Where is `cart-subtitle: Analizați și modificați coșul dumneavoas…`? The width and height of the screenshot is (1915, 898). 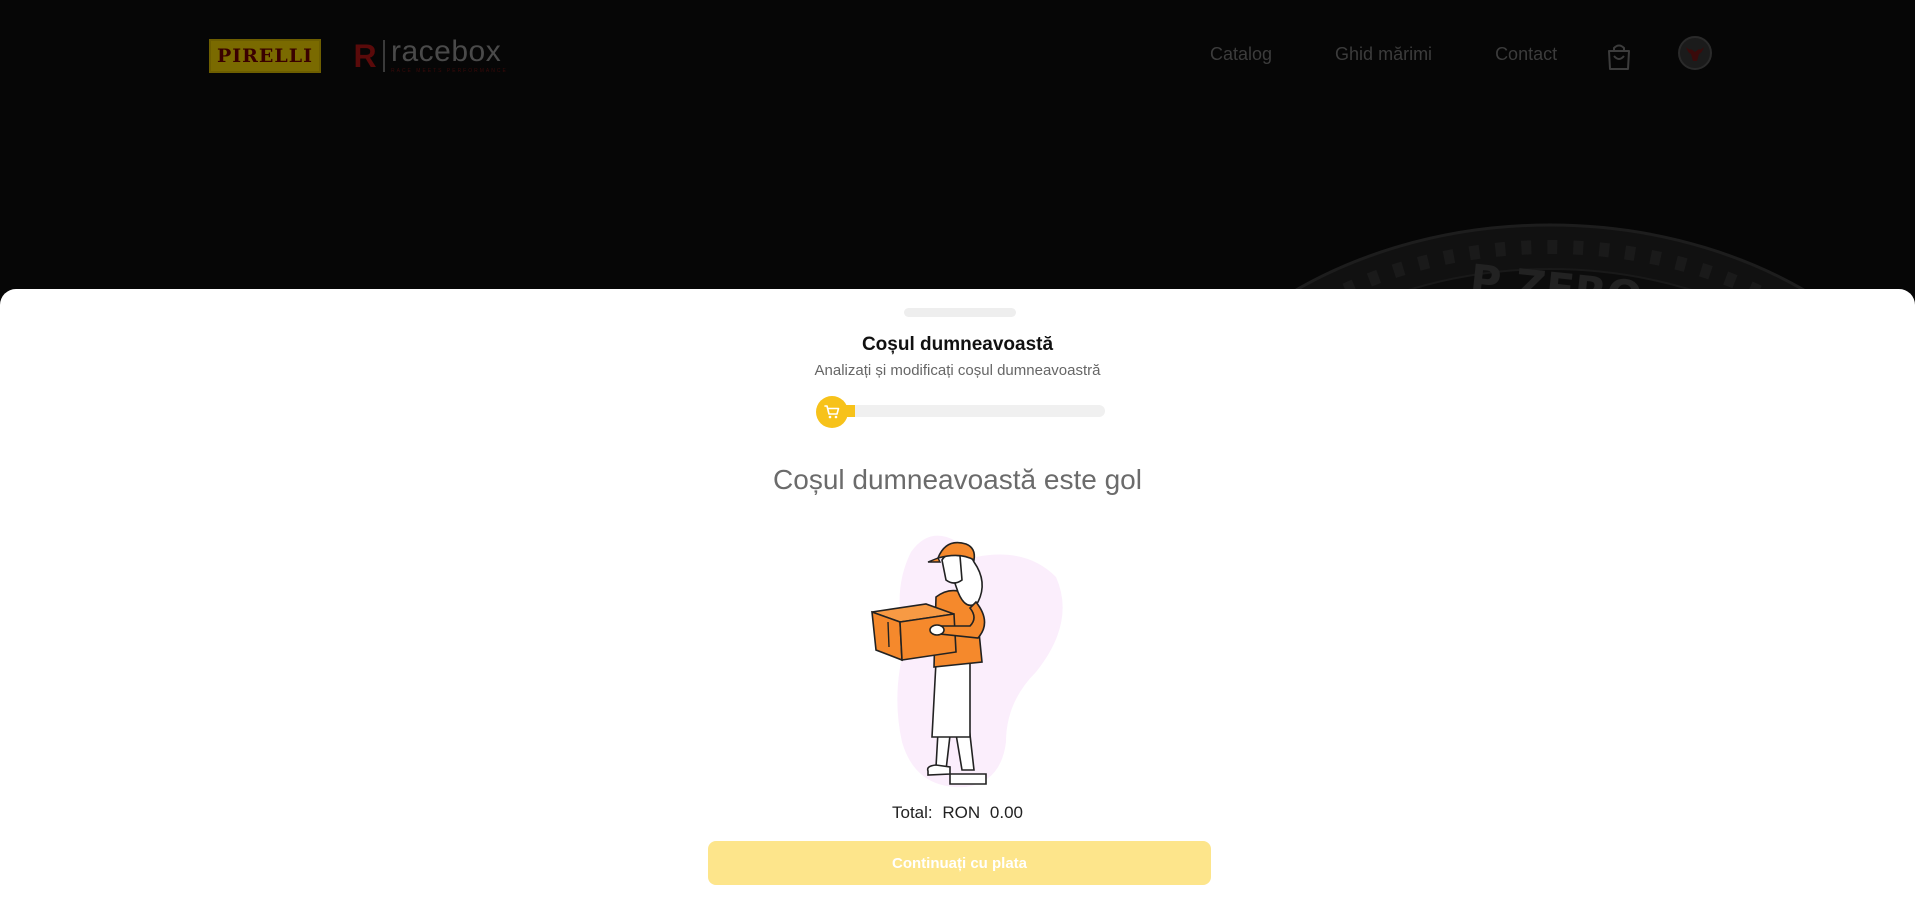
cart-subtitle: Analizați și modificați coșul dumneavoas… is located at coordinates (957, 370).